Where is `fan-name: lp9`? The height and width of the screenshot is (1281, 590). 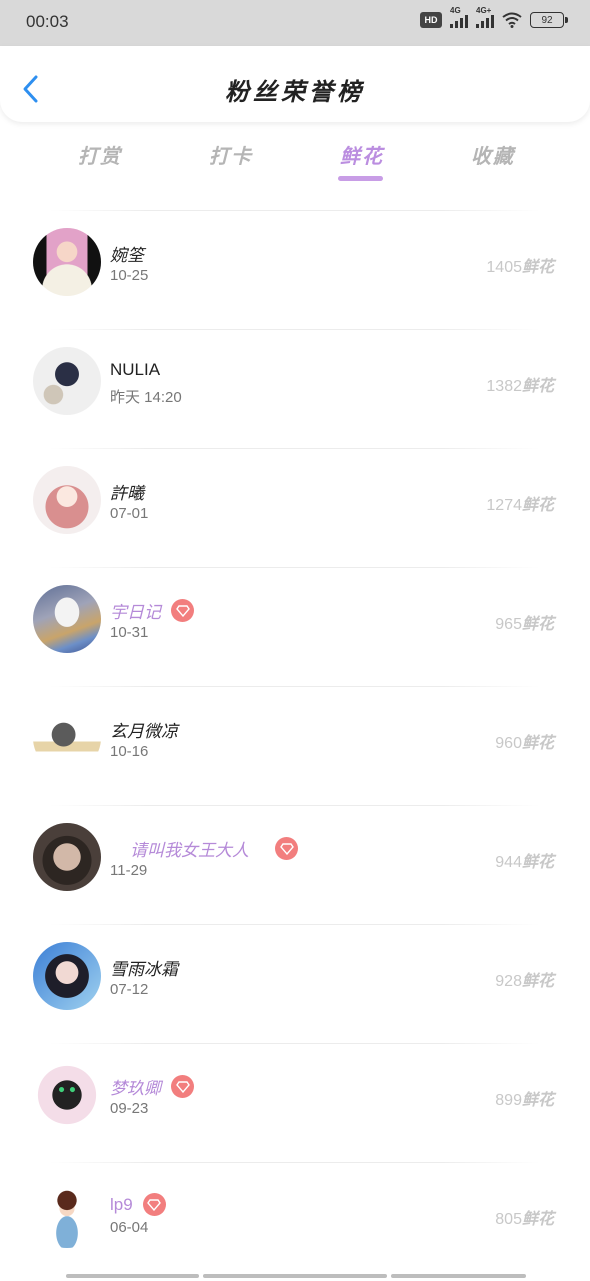 fan-name: lp9 is located at coordinates (121, 1204).